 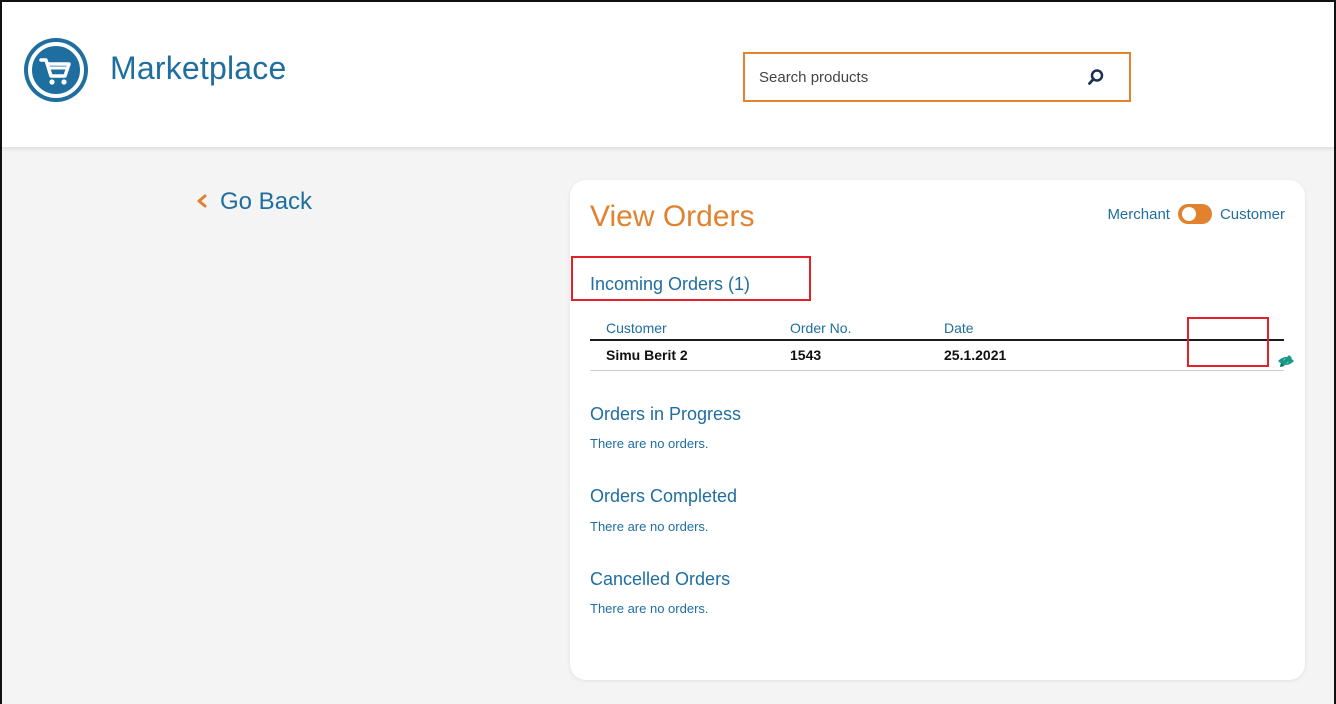 What do you see at coordinates (975, 355) in the screenshot?
I see `cell-date: 25.1.2021` at bounding box center [975, 355].